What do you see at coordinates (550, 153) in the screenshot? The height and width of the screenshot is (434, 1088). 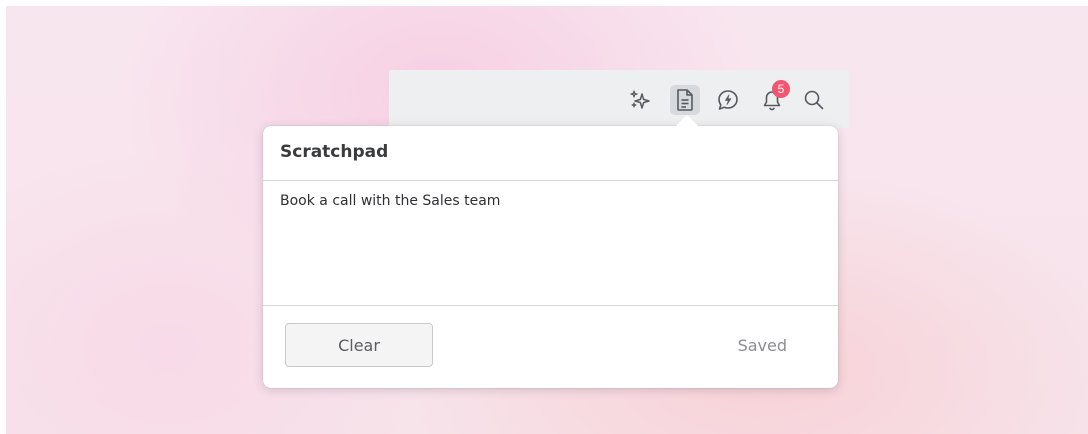 I see `scratchpad-header: Scratchpad` at bounding box center [550, 153].